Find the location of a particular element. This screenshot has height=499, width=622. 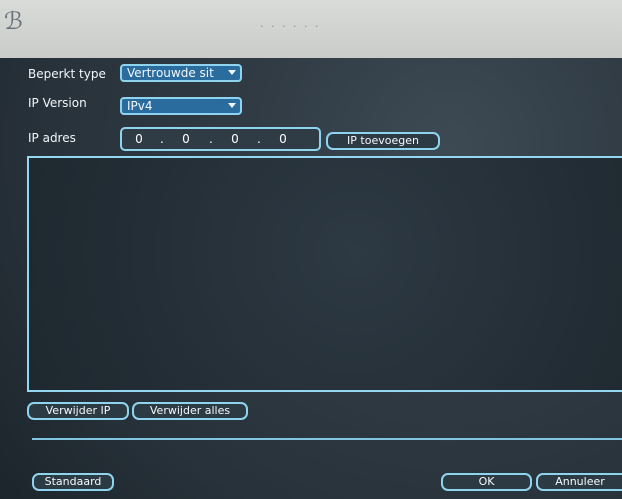

ip-version-label: IP Version is located at coordinates (57, 103).